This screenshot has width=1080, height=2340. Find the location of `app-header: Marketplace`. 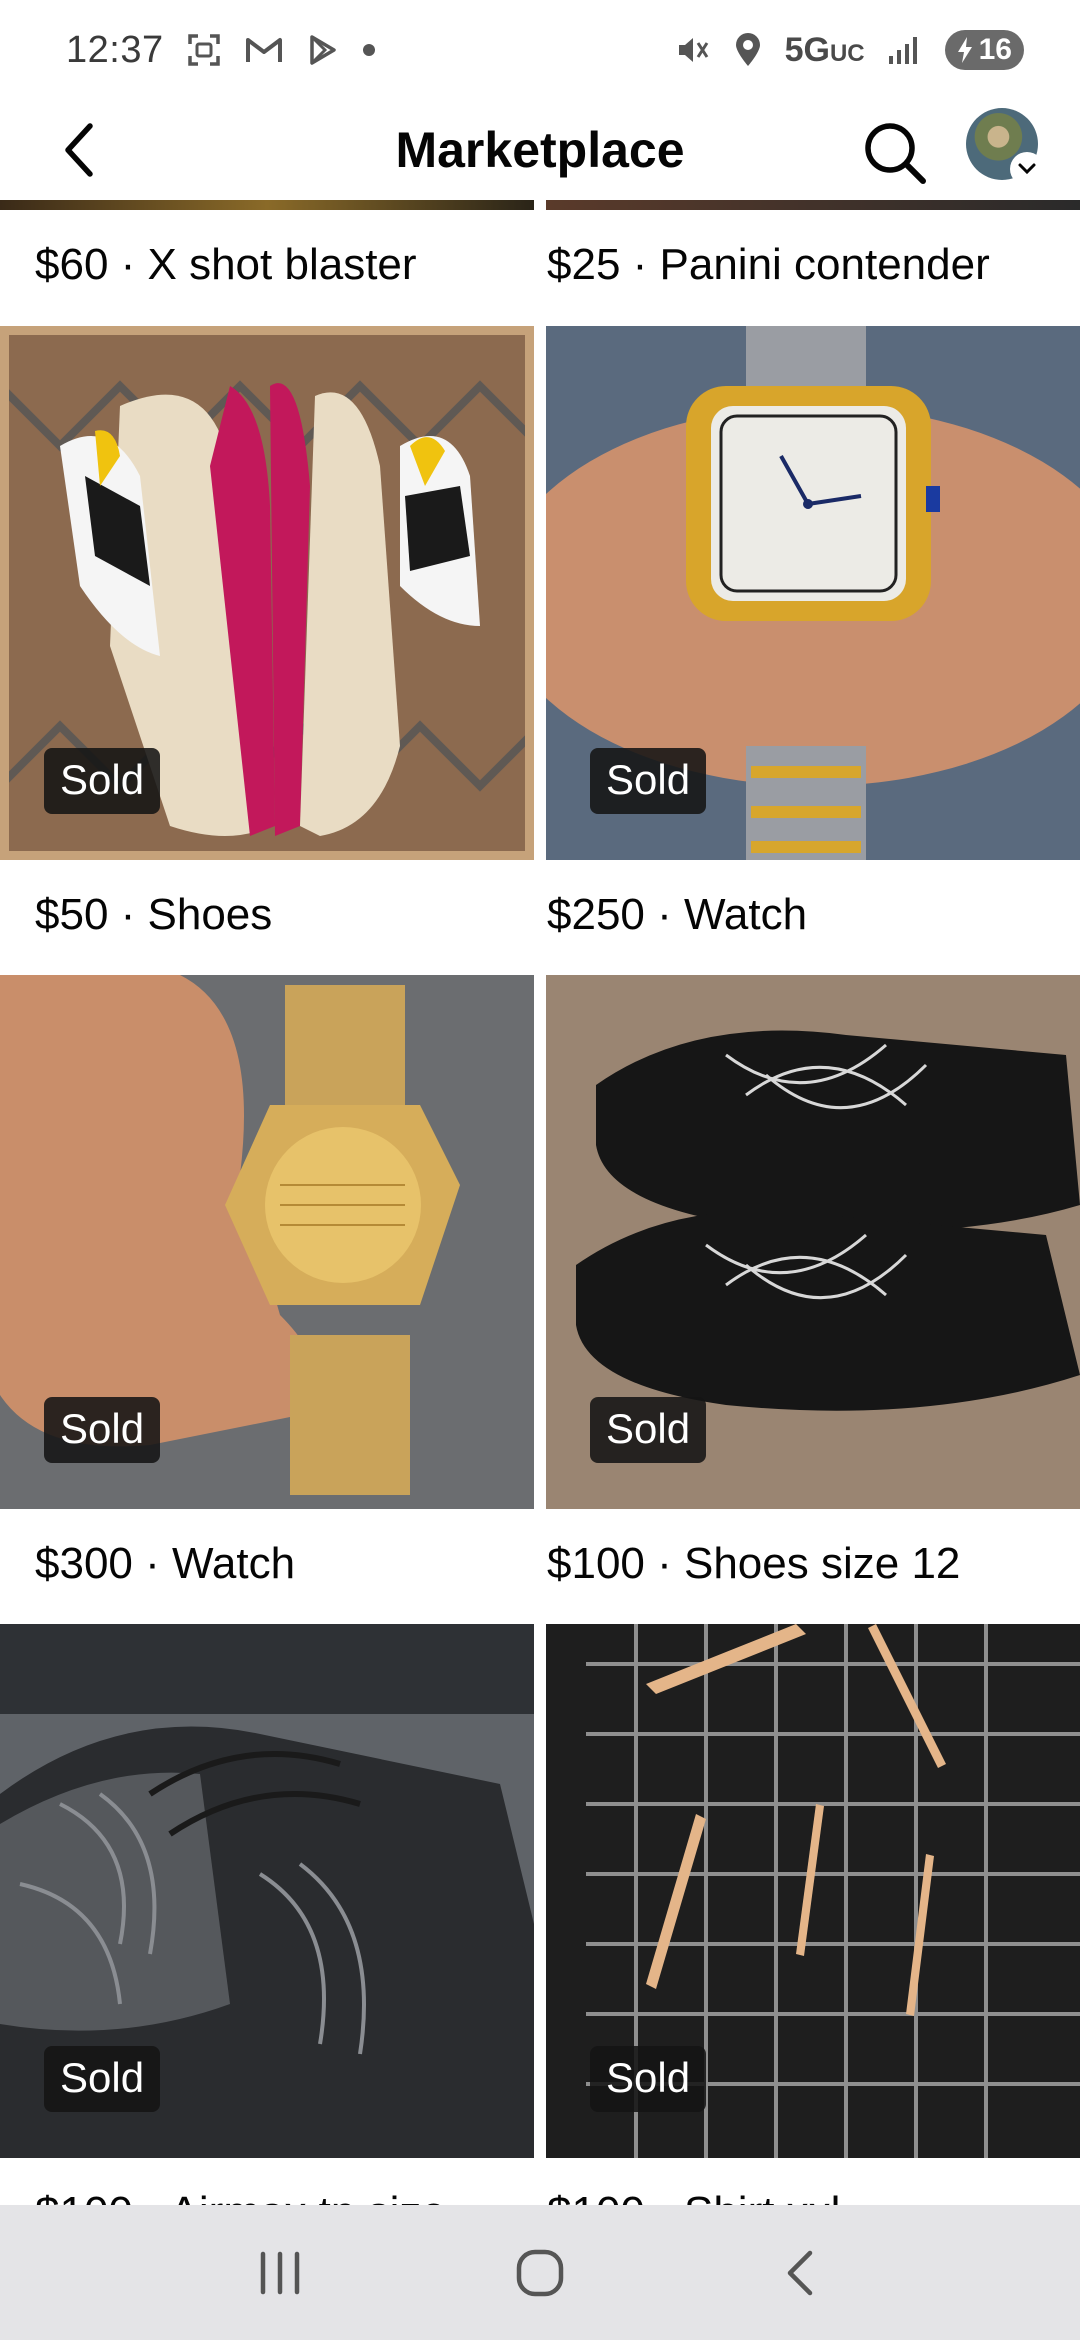

app-header: Marketplace is located at coordinates (540, 150).